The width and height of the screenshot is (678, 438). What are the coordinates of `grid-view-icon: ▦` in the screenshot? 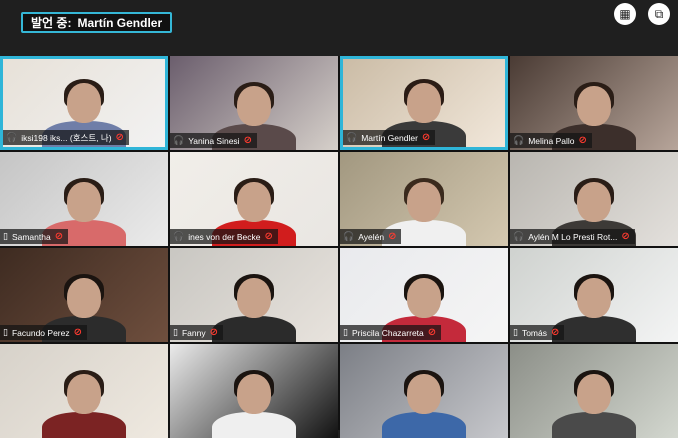 It's located at (625, 14).